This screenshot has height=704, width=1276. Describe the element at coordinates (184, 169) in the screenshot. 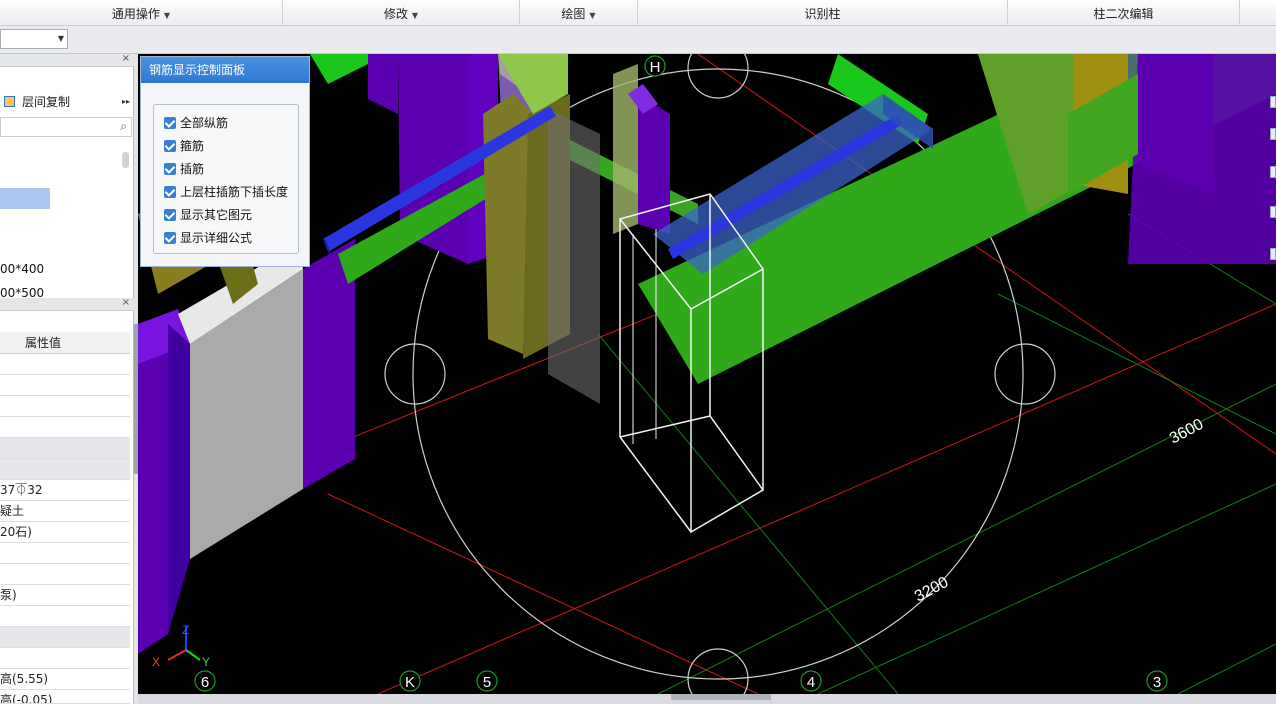

I see `option-dowel: 插筋` at that location.